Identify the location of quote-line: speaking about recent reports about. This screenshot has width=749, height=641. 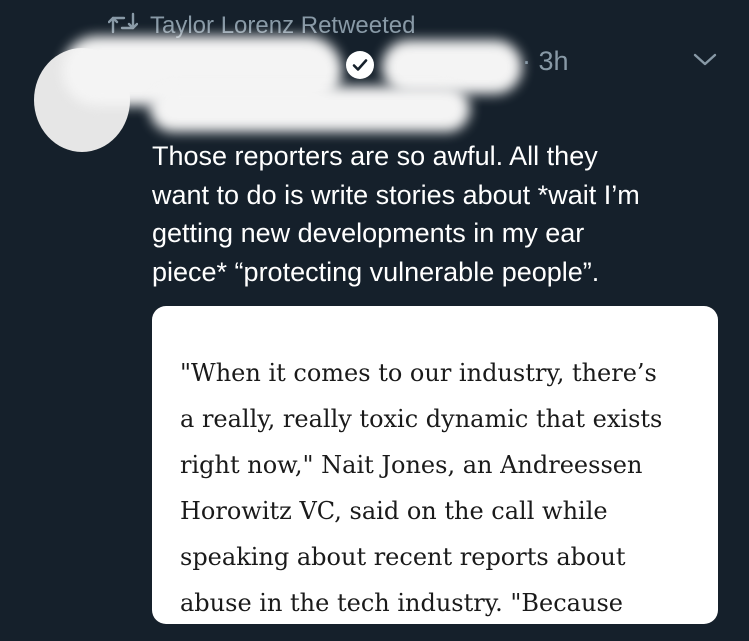
(403, 557).